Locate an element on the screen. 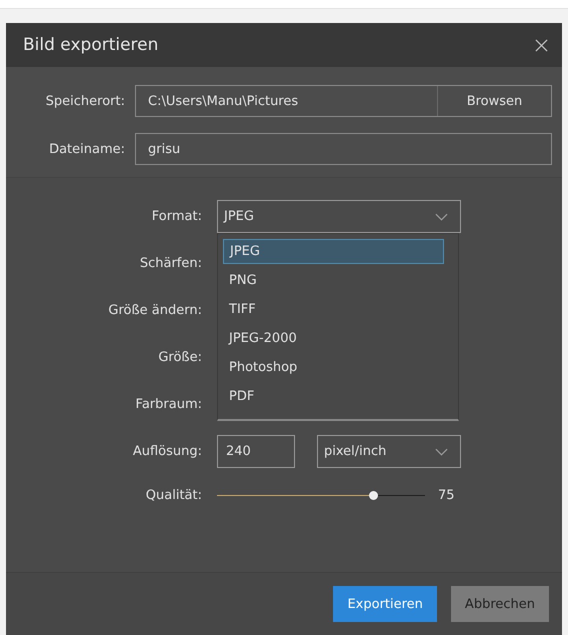 This screenshot has width=568, height=635. field-label: Größe ändern: is located at coordinates (154, 310).